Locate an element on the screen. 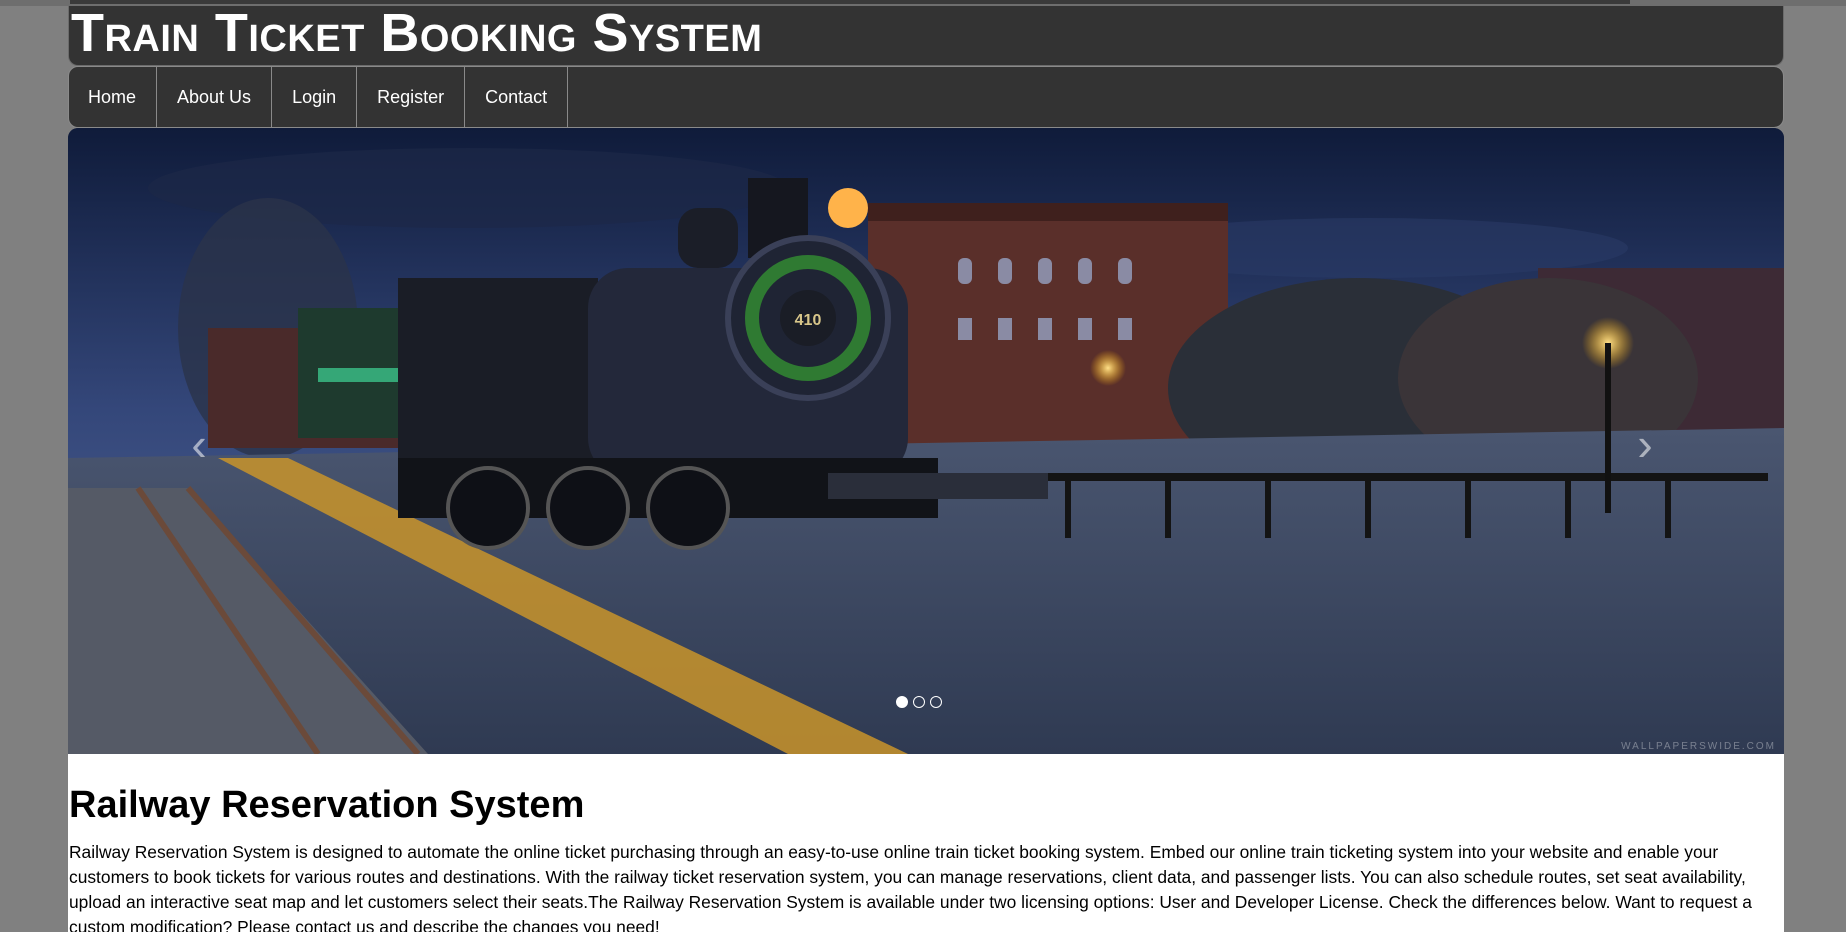 Image resolution: width=1846 pixels, height=932 pixels. nav-item-home: Home is located at coordinates (113, 97).